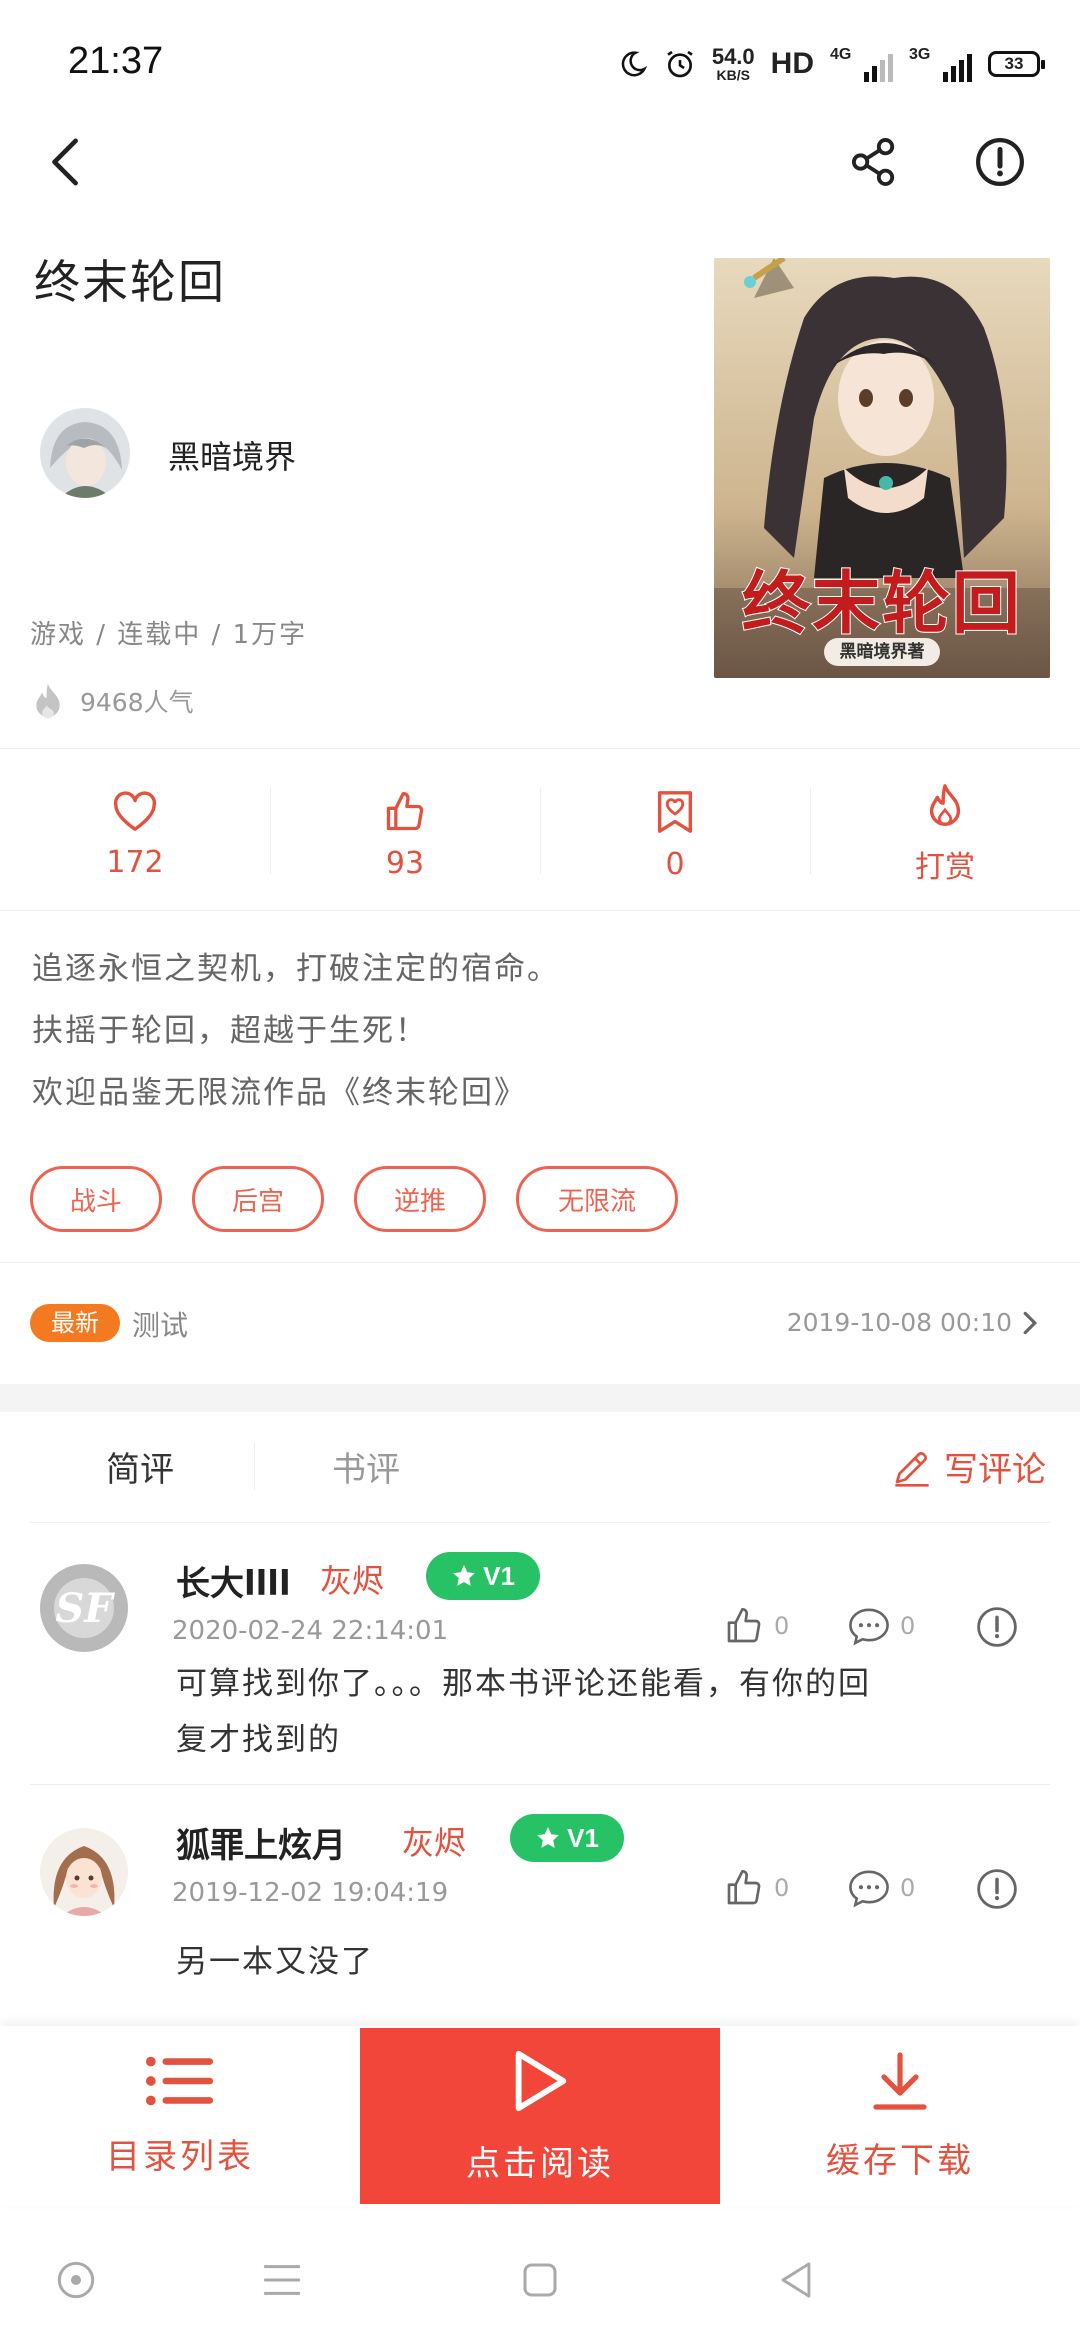  Describe the element at coordinates (160, 1325) in the screenshot. I see `latest-chapter-title: 测试` at that location.